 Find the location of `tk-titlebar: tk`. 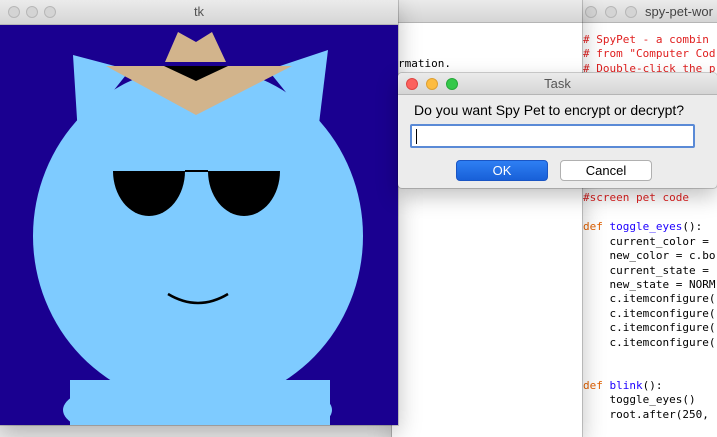

tk-titlebar: tk is located at coordinates (199, 12).